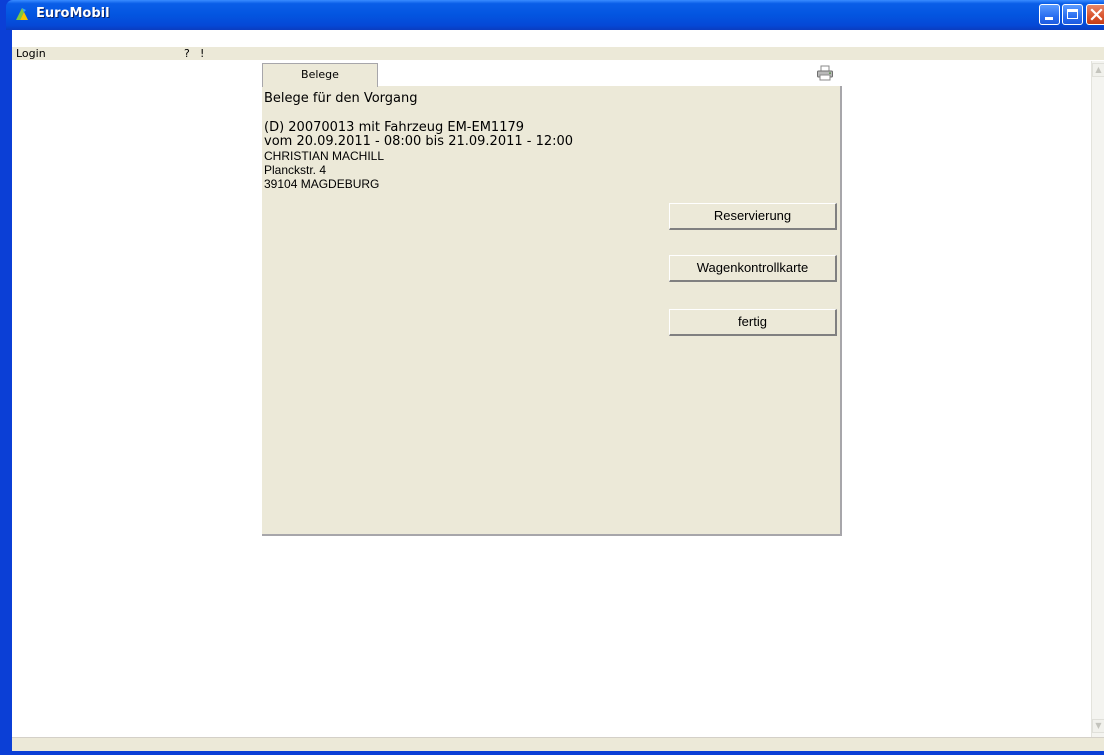  Describe the element at coordinates (394, 127) in the screenshot. I see `vorgang-number-line: (D) 20070013 mit Fahrzeug EM-EM1179` at that location.